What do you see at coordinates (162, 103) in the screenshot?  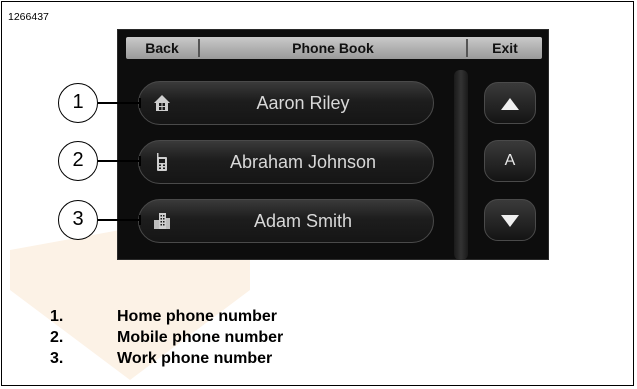 I see `home-icon` at bounding box center [162, 103].